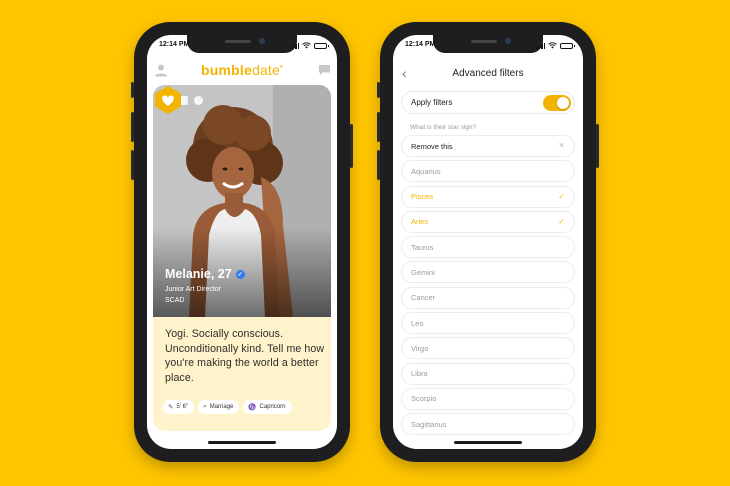 This screenshot has height=486, width=730. I want to click on sign-option-gemini: Gemini, so click(488, 272).